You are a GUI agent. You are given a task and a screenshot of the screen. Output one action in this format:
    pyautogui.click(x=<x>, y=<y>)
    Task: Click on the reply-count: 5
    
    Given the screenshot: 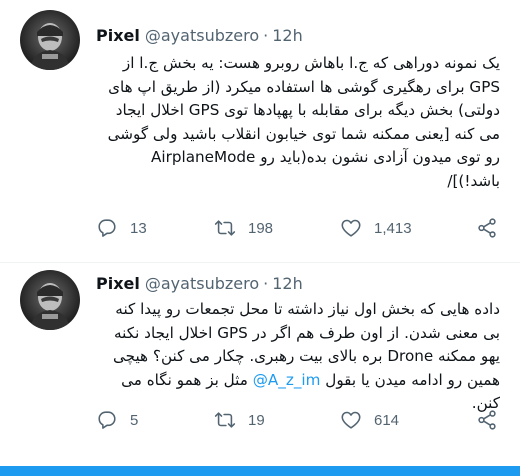 What is the action you would take?
    pyautogui.click(x=134, y=420)
    